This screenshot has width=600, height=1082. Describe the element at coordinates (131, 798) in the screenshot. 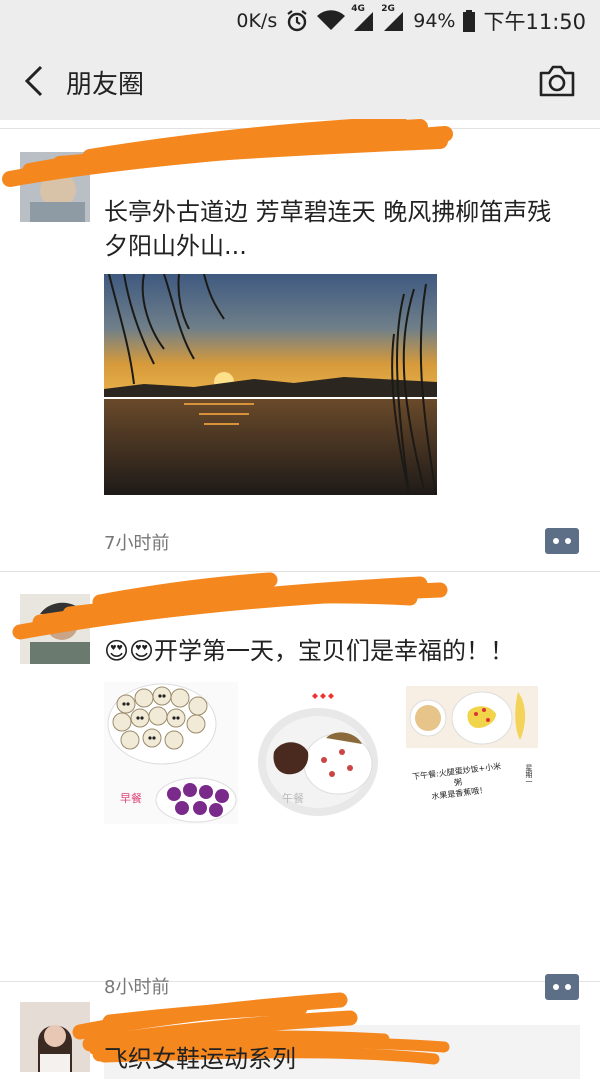

I see `breakfast-label: 早餐` at that location.